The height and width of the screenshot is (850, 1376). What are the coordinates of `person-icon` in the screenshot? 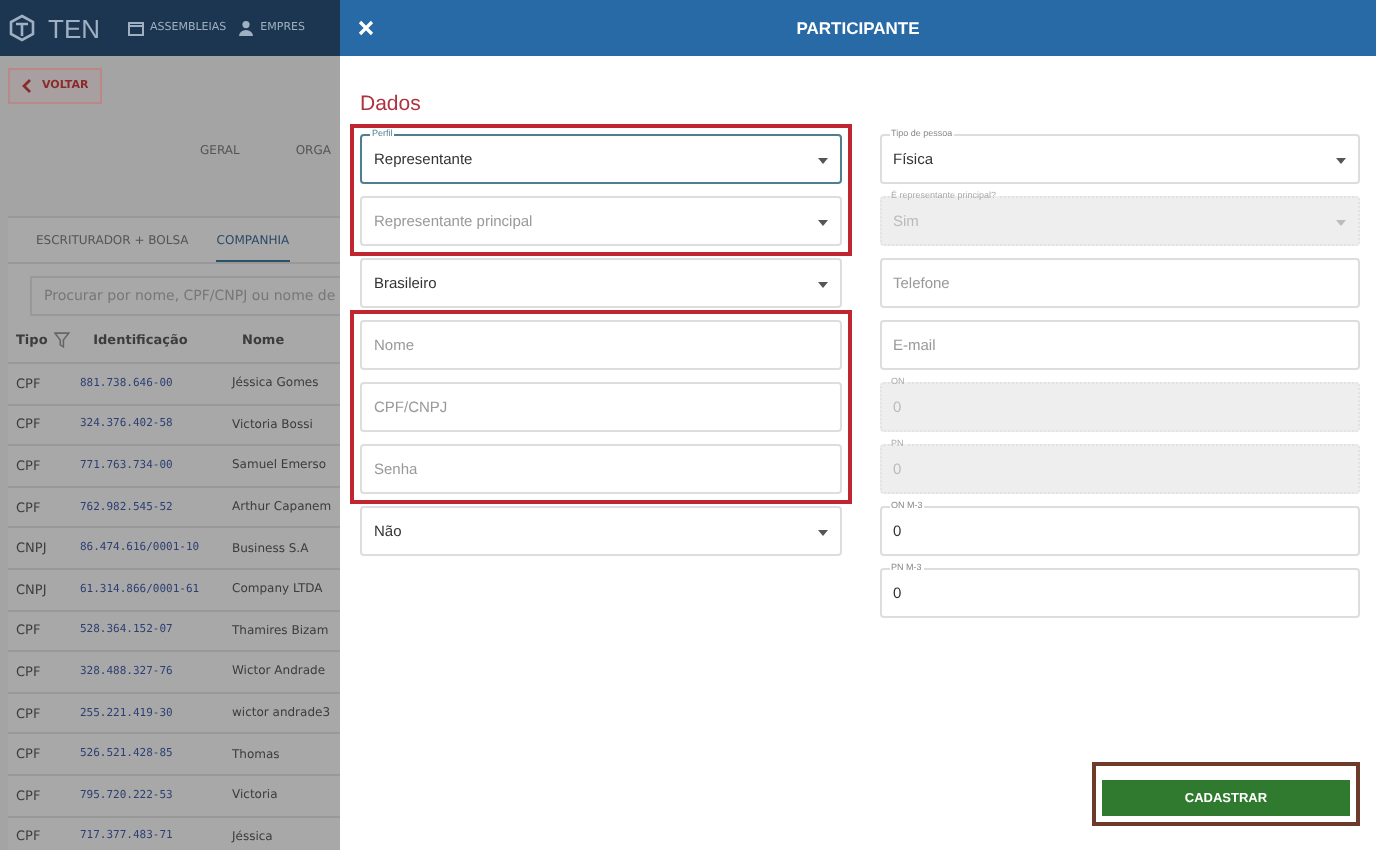 It's located at (246, 28).